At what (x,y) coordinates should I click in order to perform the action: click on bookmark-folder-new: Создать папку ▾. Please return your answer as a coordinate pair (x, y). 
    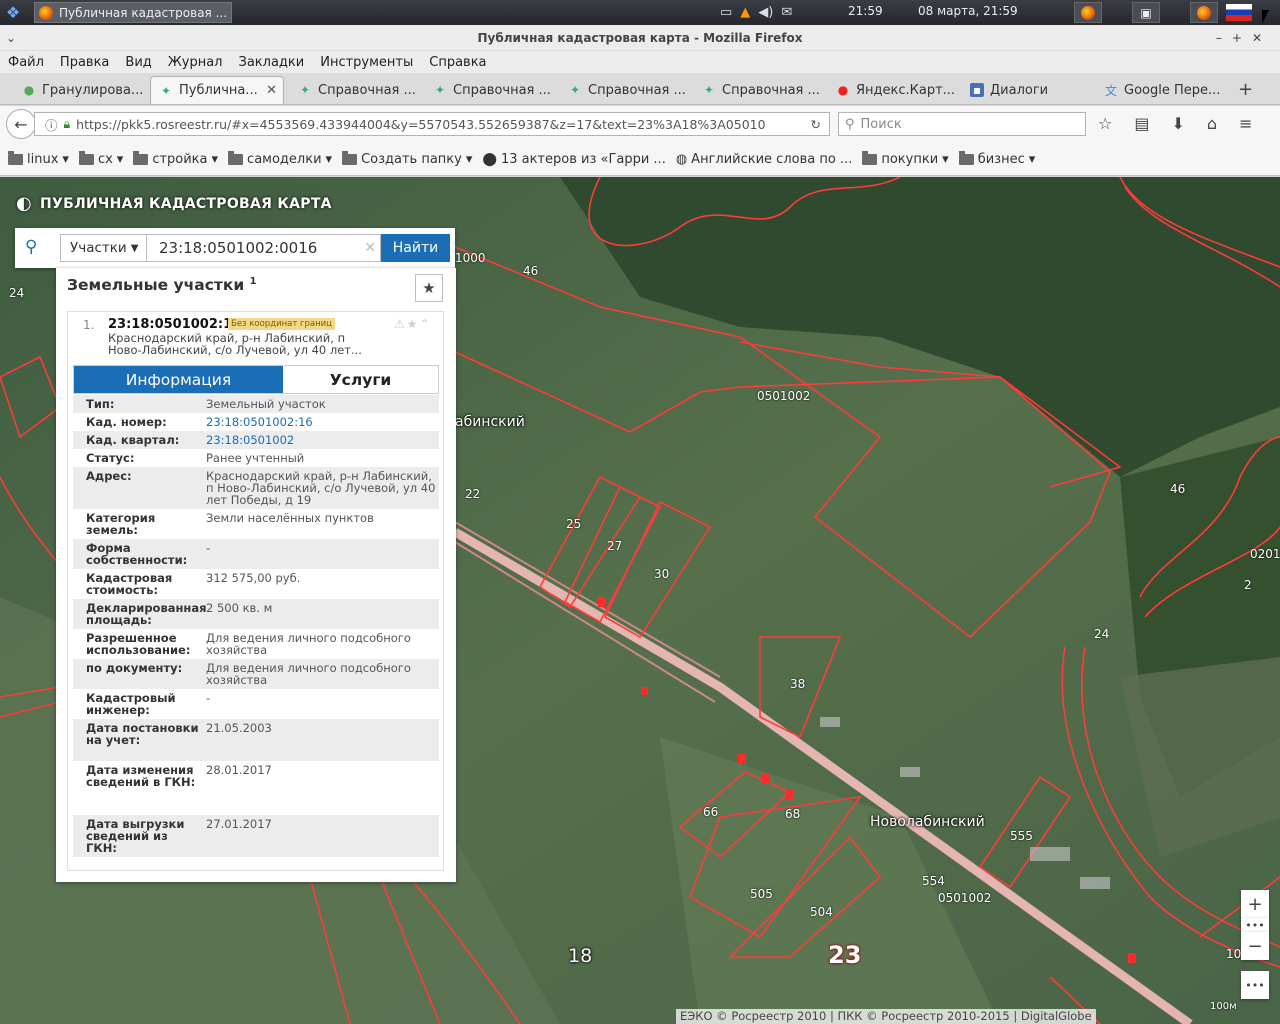
    Looking at the image, I should click on (407, 159).